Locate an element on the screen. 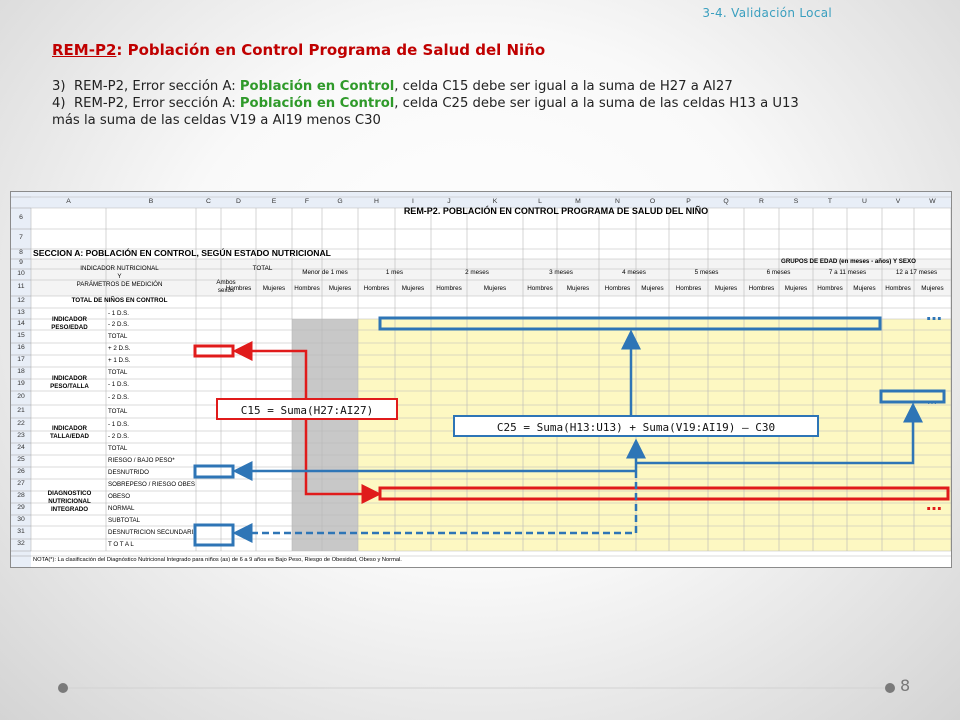 The image size is (960, 720). column-letter: D is located at coordinates (238, 201).